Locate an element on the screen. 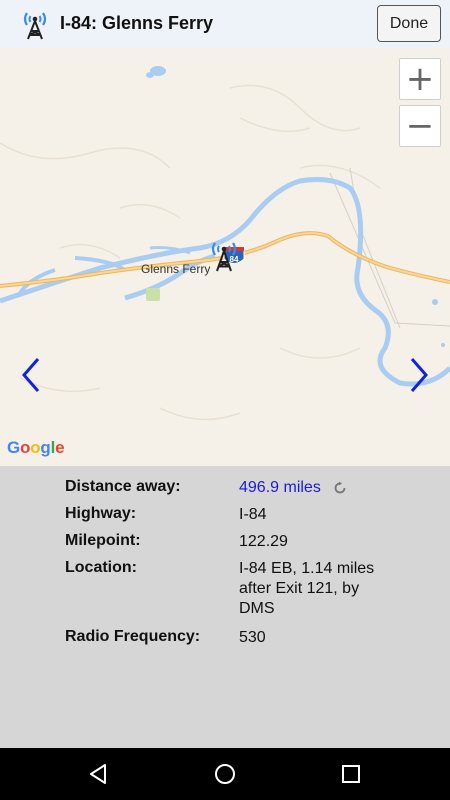 The image size is (450, 800). zoom-out-button: − is located at coordinates (420, 126).